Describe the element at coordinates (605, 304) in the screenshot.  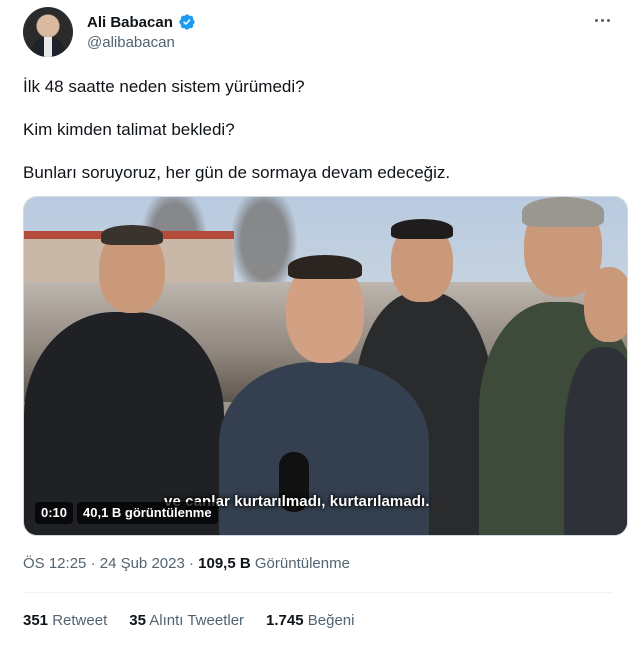
I see `person-head` at that location.